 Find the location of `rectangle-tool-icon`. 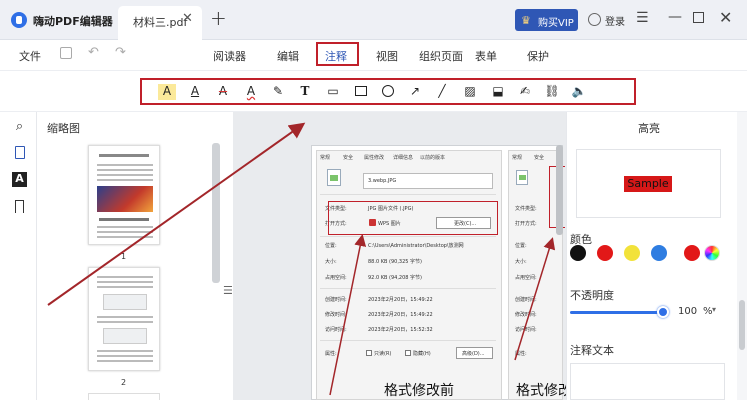

rectangle-tool-icon is located at coordinates (361, 92).